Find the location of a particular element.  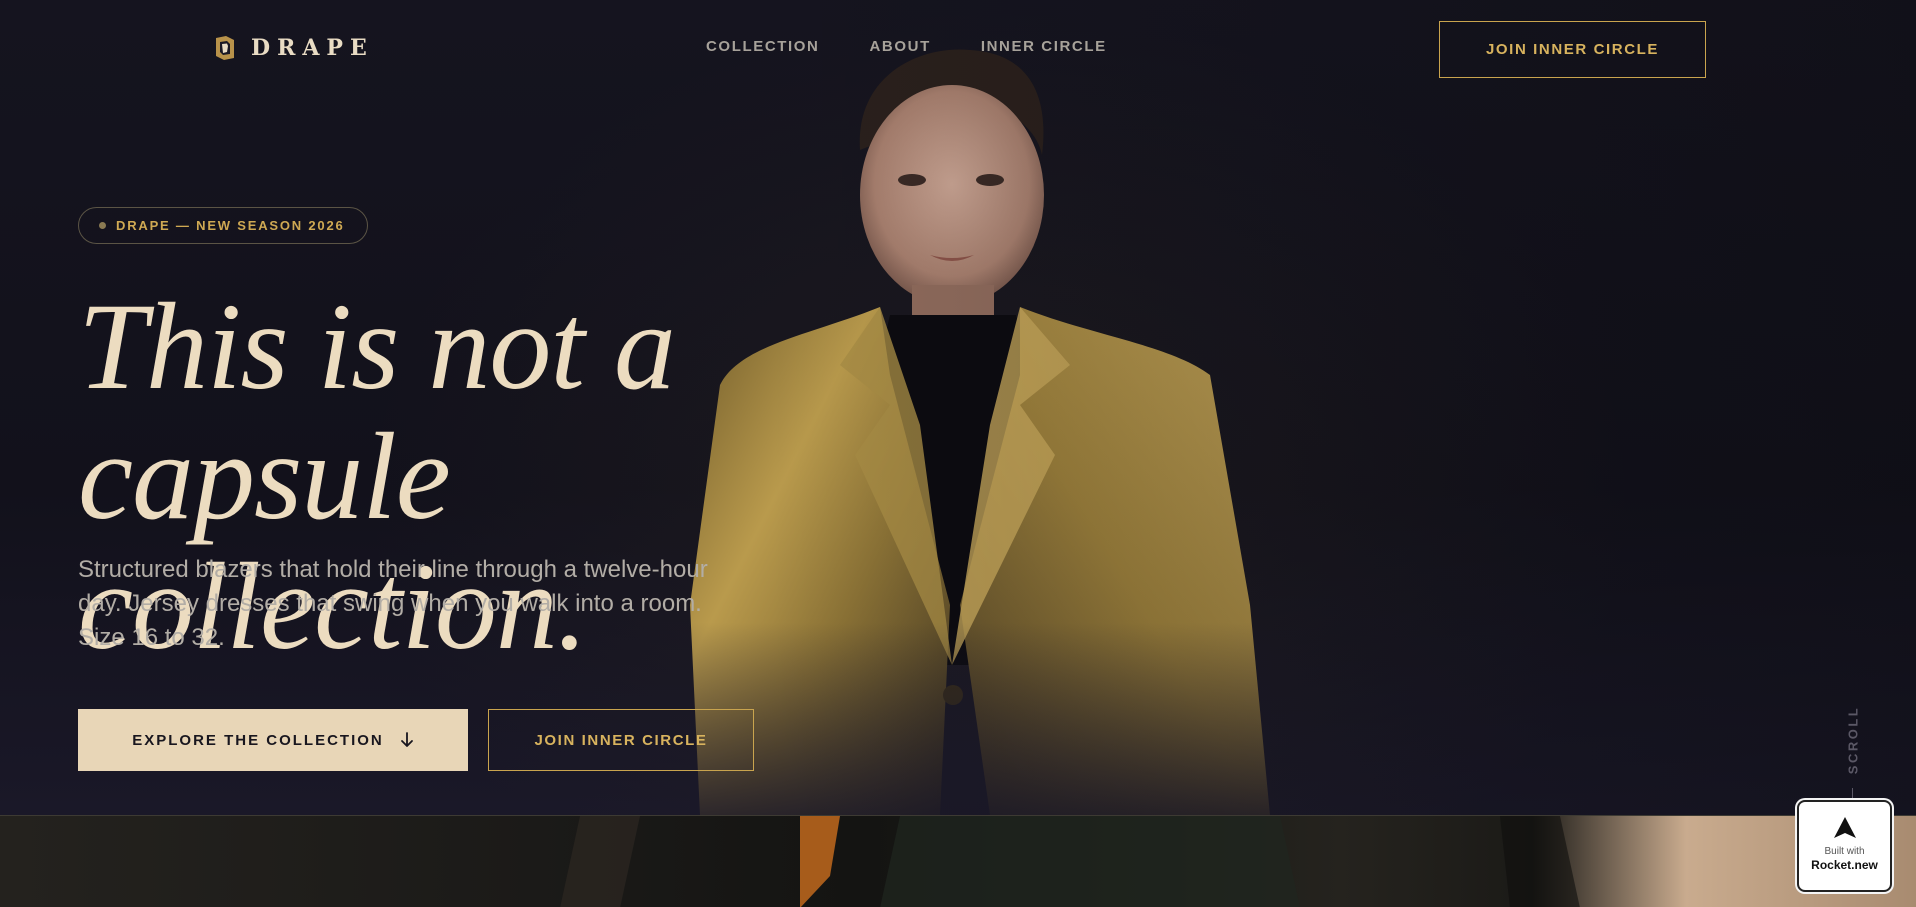

arrow-down-icon is located at coordinates (406, 739).